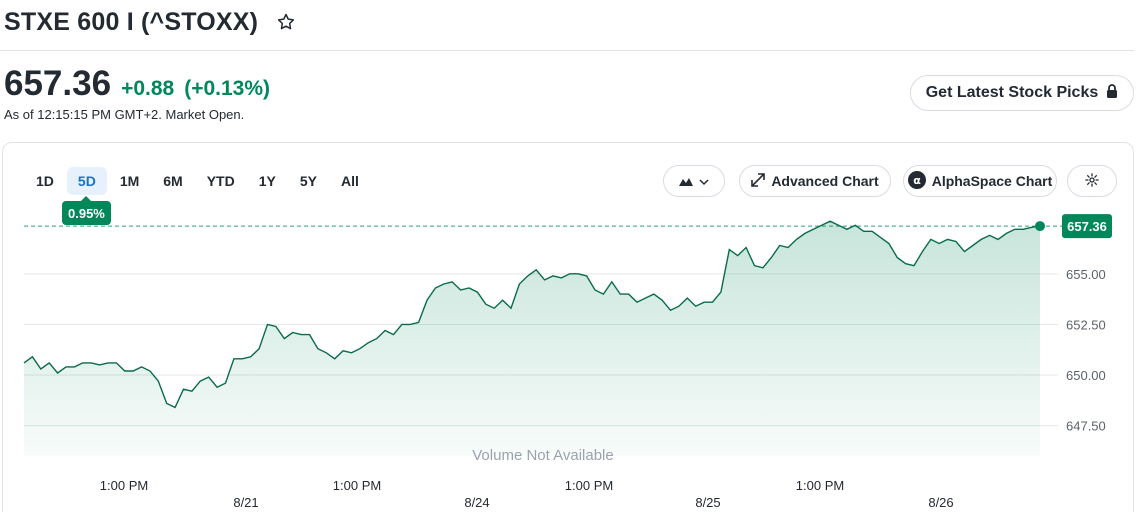 Image resolution: width=1142 pixels, height=512 pixels. Describe the element at coordinates (542, 455) in the screenshot. I see `volume-not-available-note: Volume Not Available` at that location.